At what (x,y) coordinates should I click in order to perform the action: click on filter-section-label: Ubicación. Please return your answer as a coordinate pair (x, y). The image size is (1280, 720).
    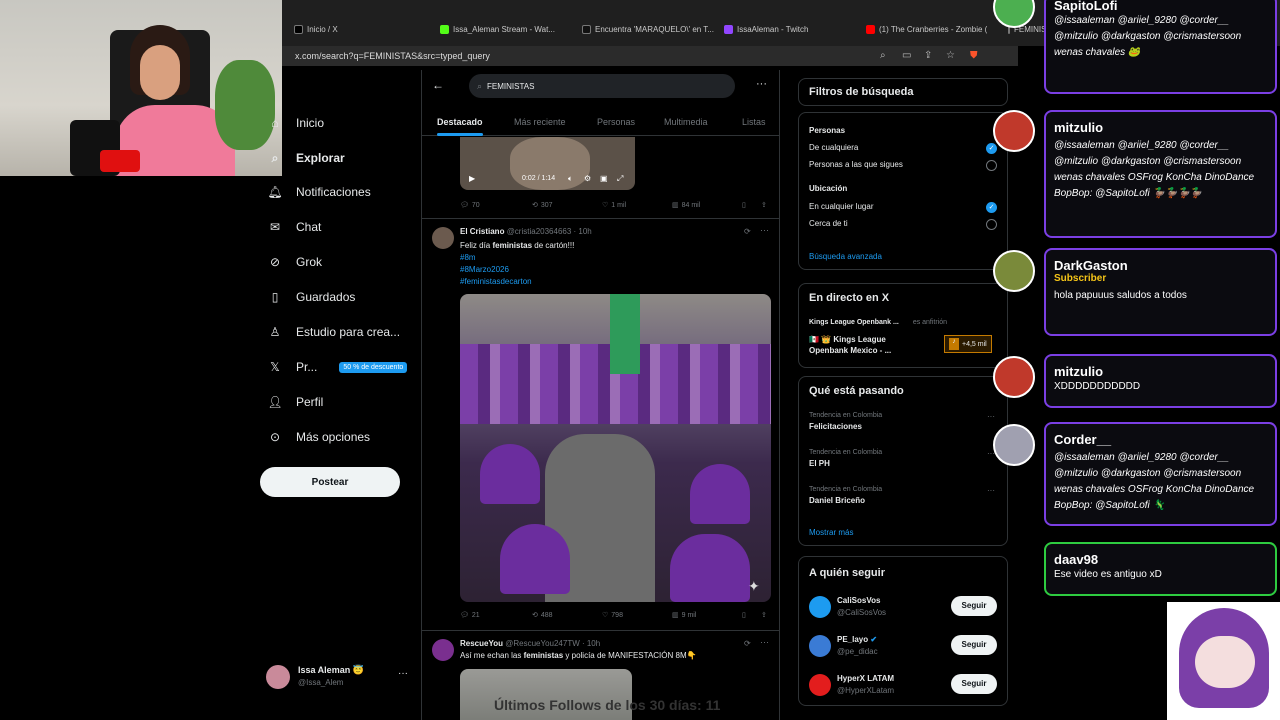
    Looking at the image, I should click on (828, 188).